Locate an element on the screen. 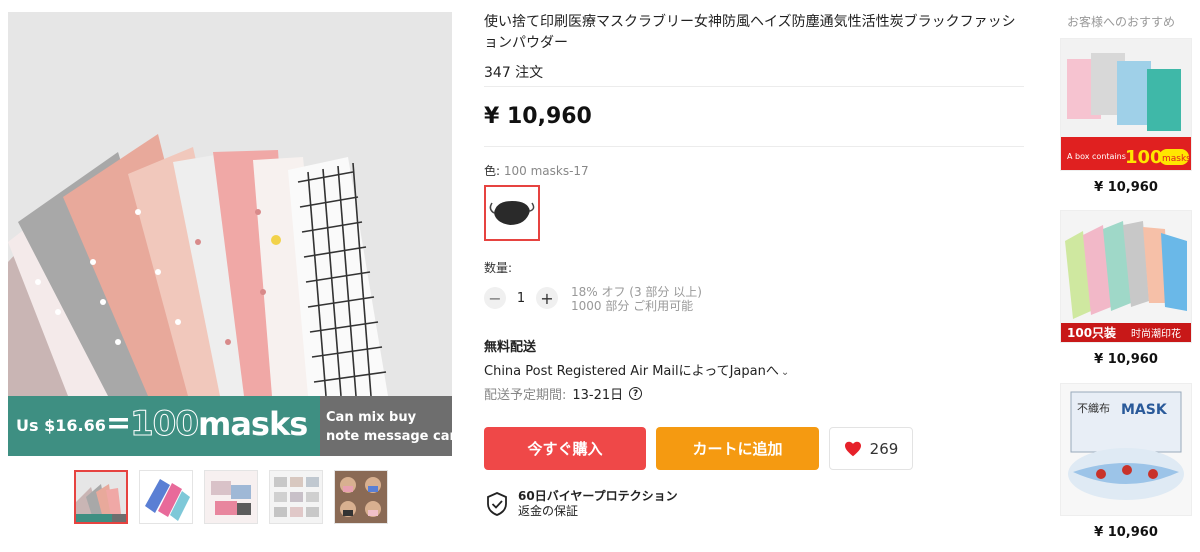  thumb-pink-masks-image is located at coordinates (231, 497).